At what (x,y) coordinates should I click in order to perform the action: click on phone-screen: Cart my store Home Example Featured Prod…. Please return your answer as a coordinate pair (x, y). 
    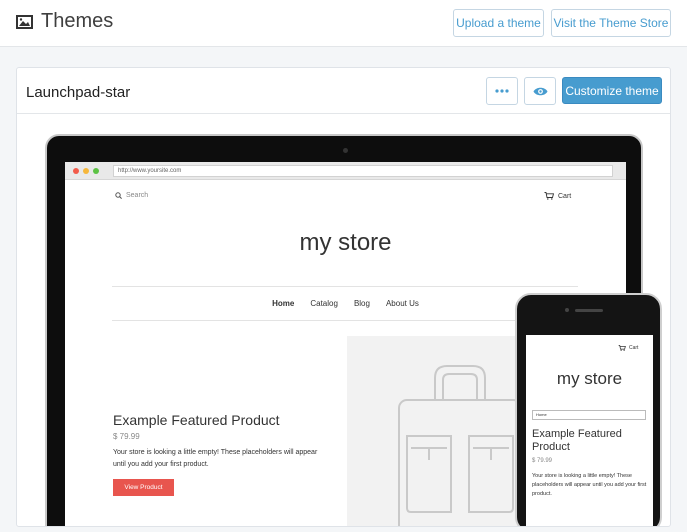
    Looking at the image, I should click on (589, 430).